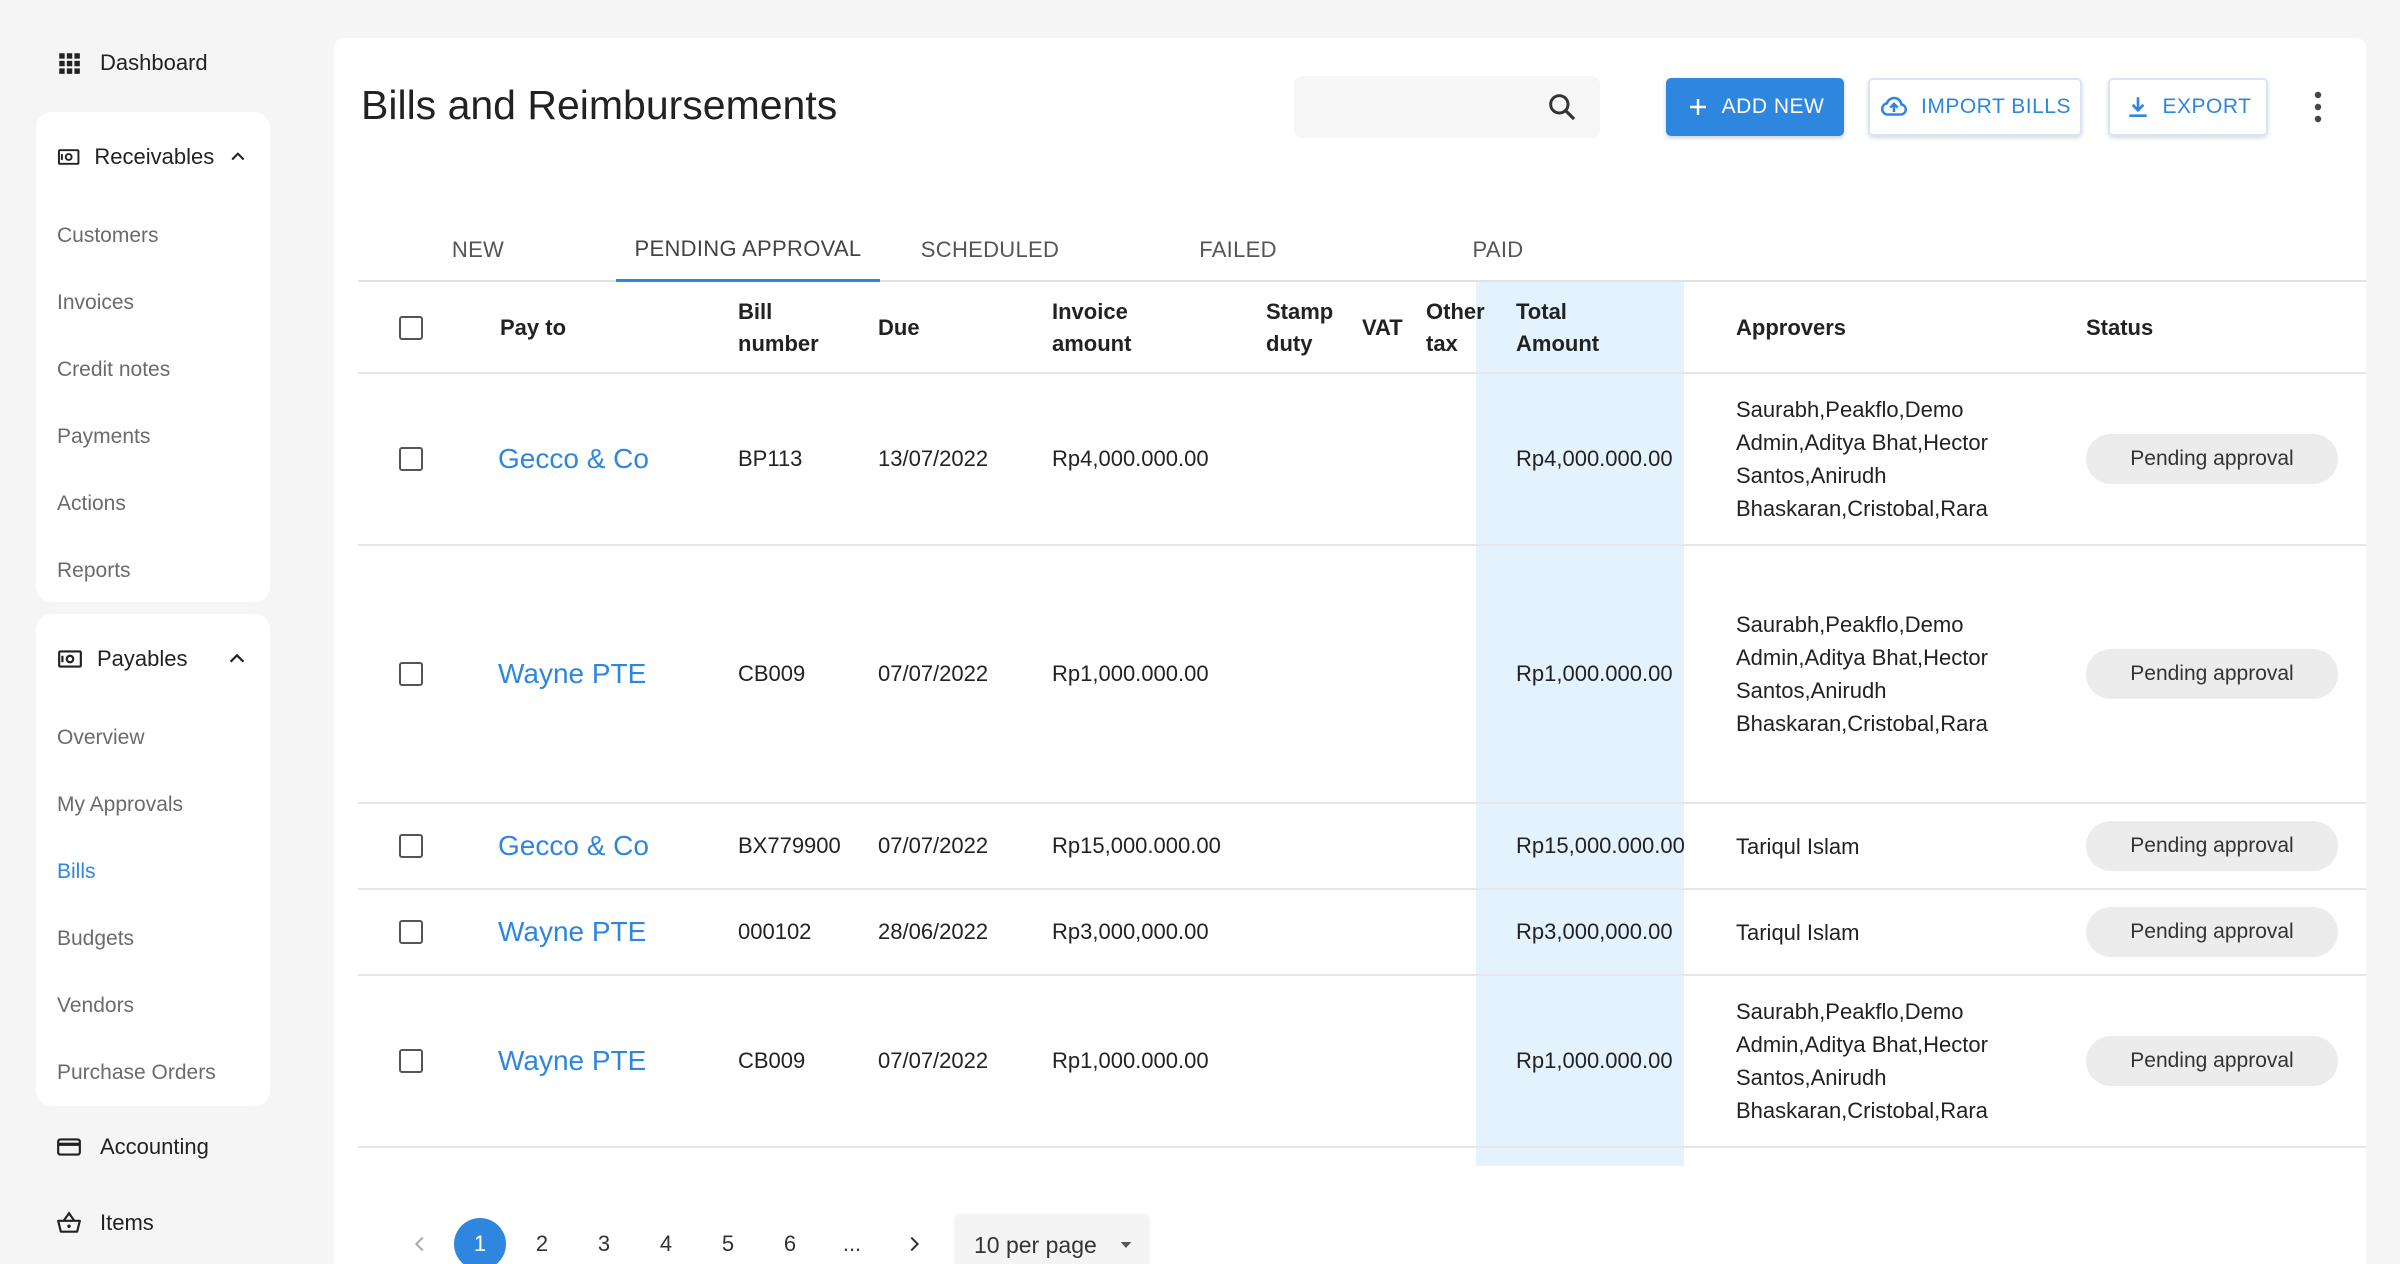  What do you see at coordinates (2318, 107) in the screenshot?
I see `kebab-icon` at bounding box center [2318, 107].